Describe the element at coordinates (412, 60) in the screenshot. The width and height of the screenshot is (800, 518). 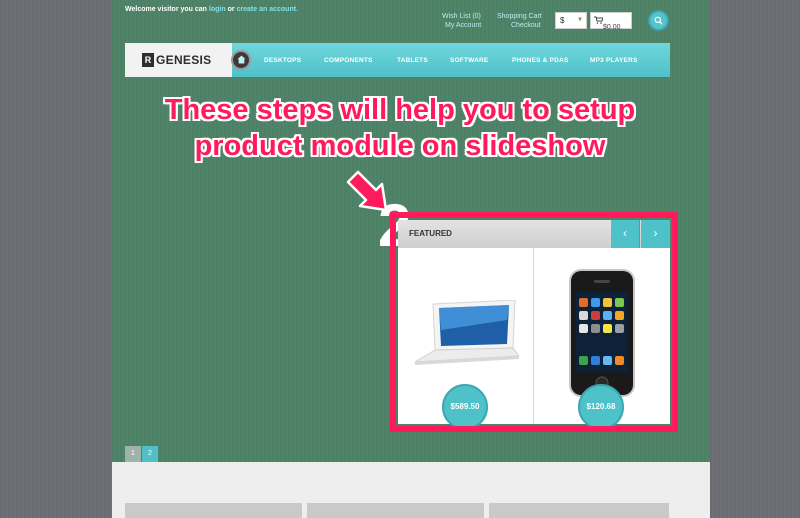
I see `nav-tablets: TABLETS` at that location.